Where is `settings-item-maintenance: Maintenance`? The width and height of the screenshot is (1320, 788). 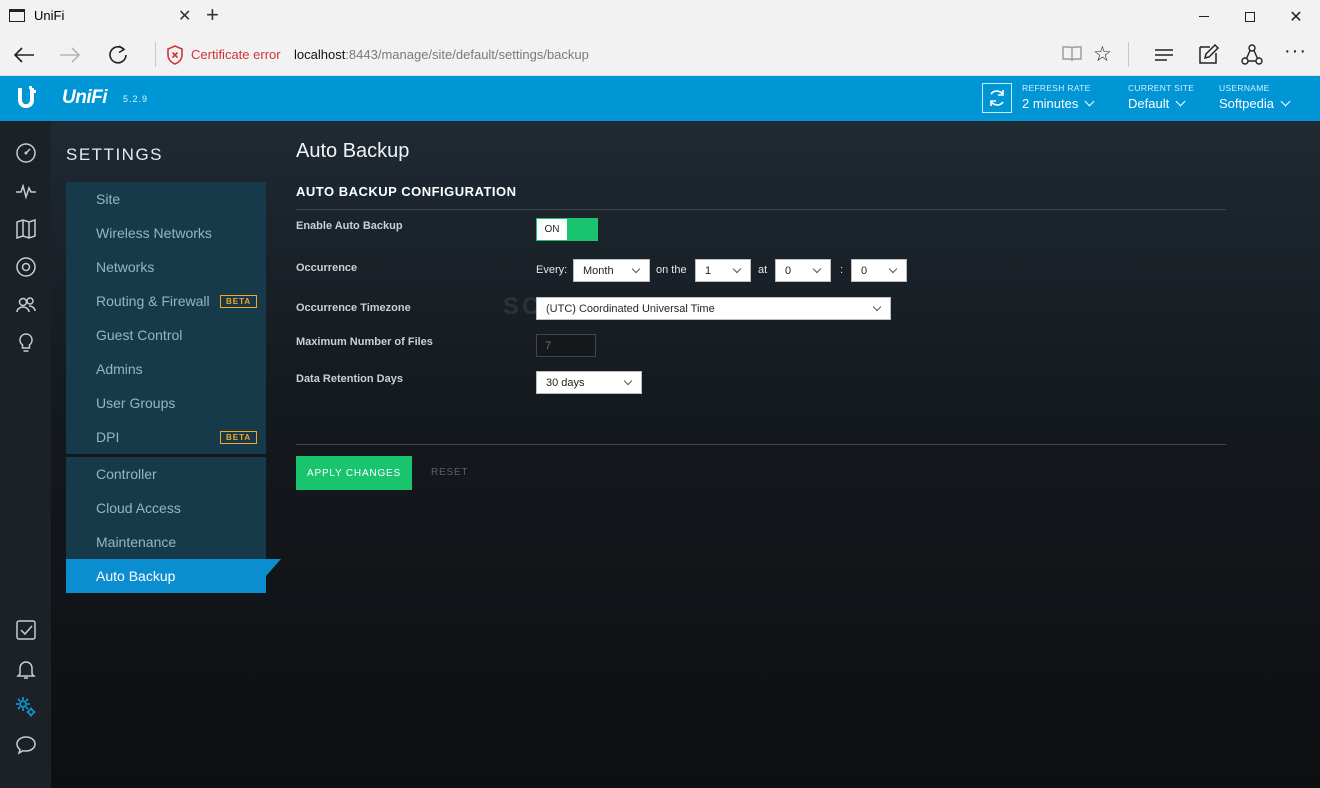
settings-item-maintenance: Maintenance is located at coordinates (166, 542).